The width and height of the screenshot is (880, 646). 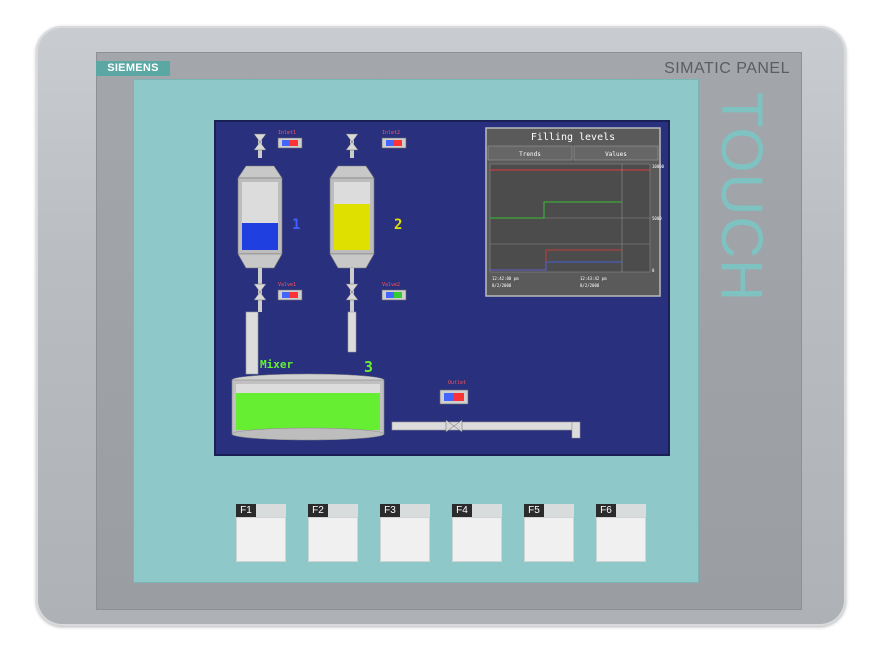 What do you see at coordinates (296, 225) in the screenshot?
I see `tank-1-number: 1` at bounding box center [296, 225].